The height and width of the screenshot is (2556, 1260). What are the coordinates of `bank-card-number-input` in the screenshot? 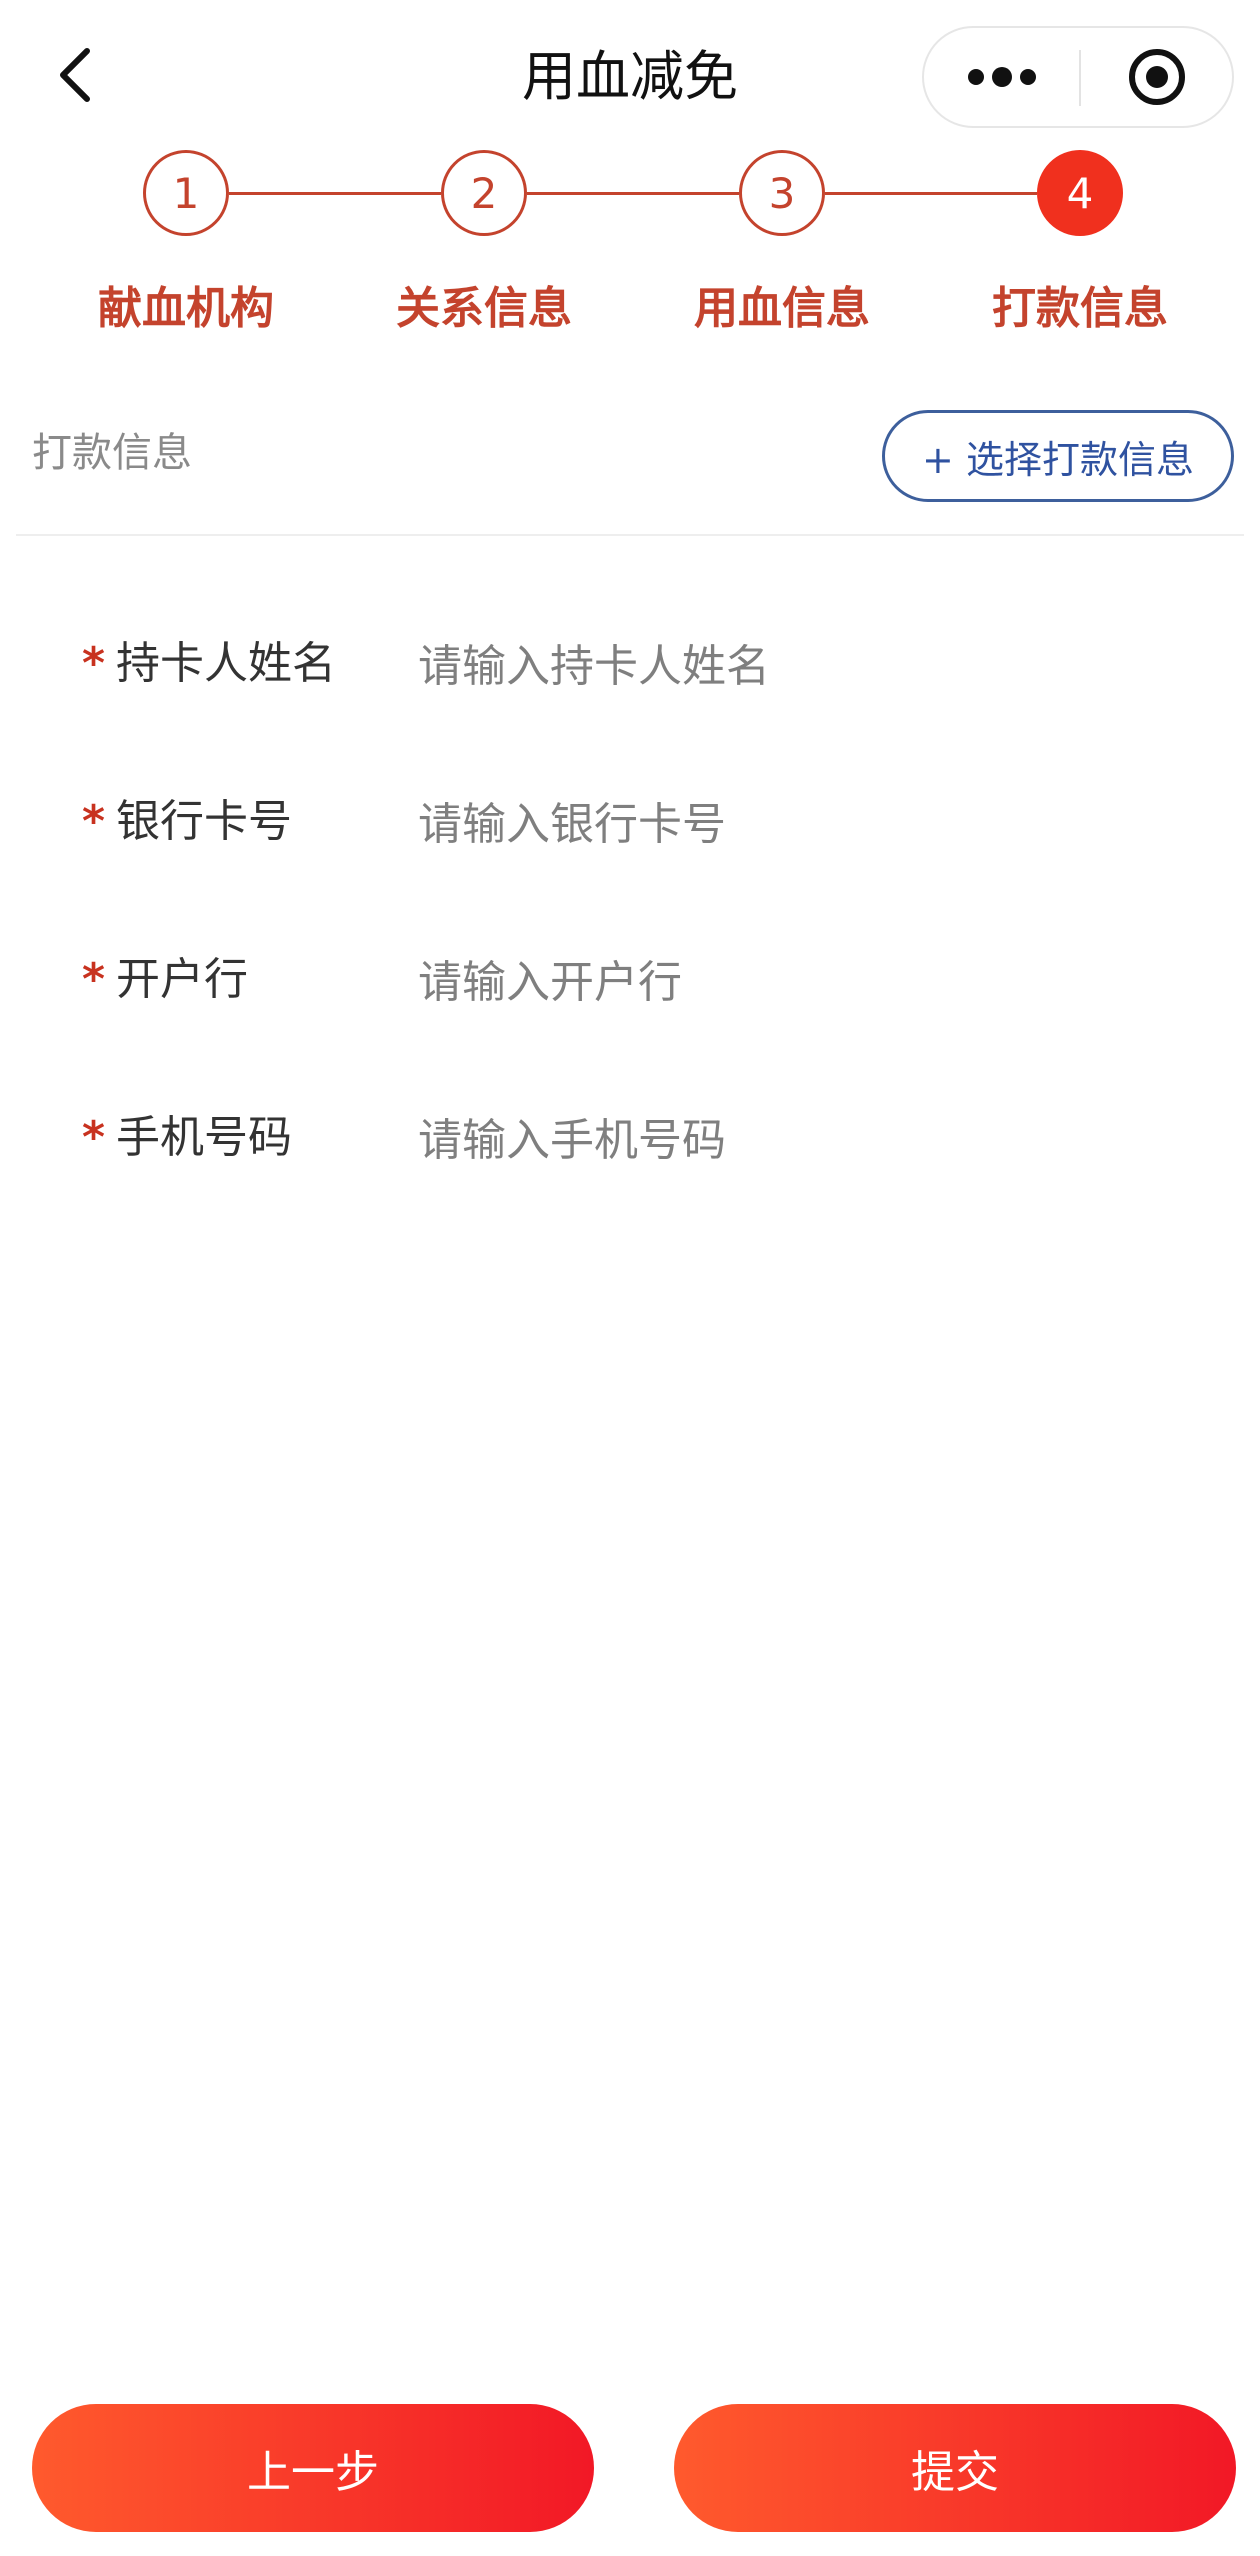 It's located at (808, 824).